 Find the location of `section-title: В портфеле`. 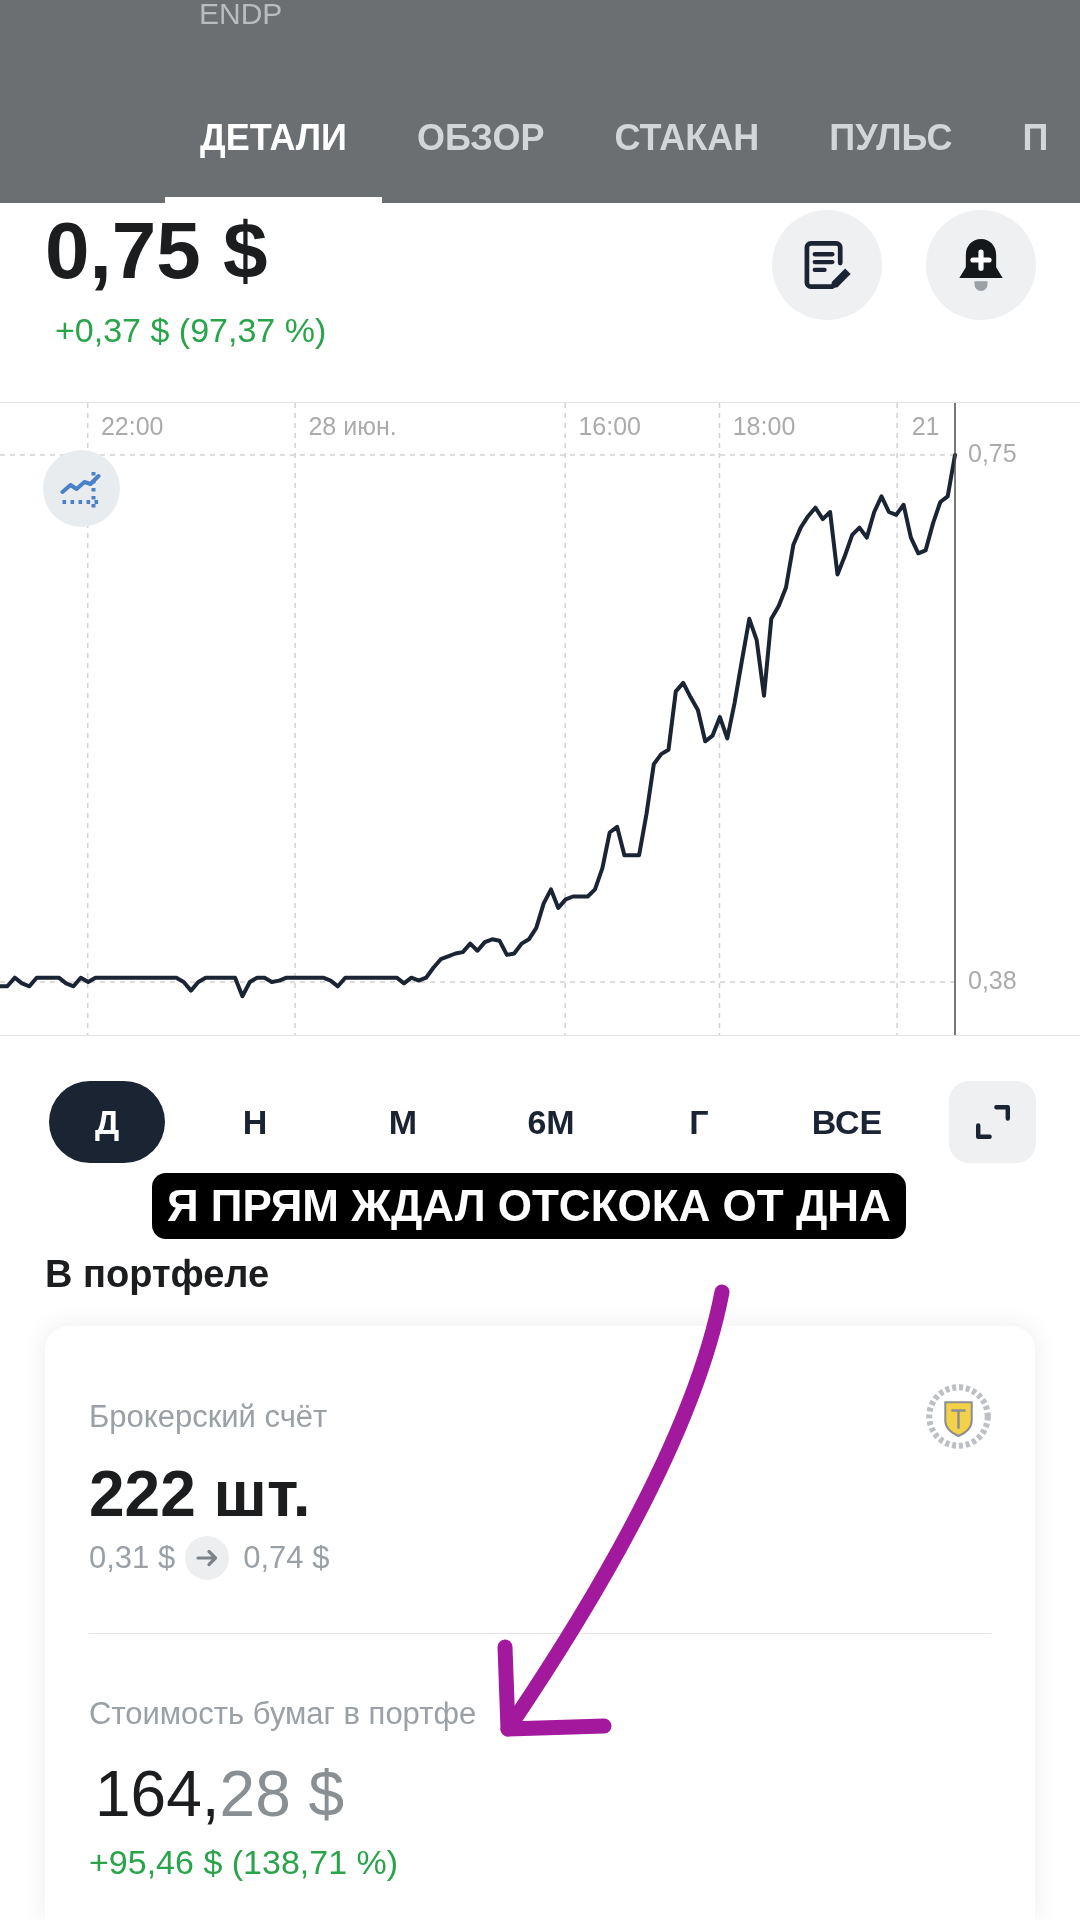

section-title: В портфеле is located at coordinates (157, 1274).